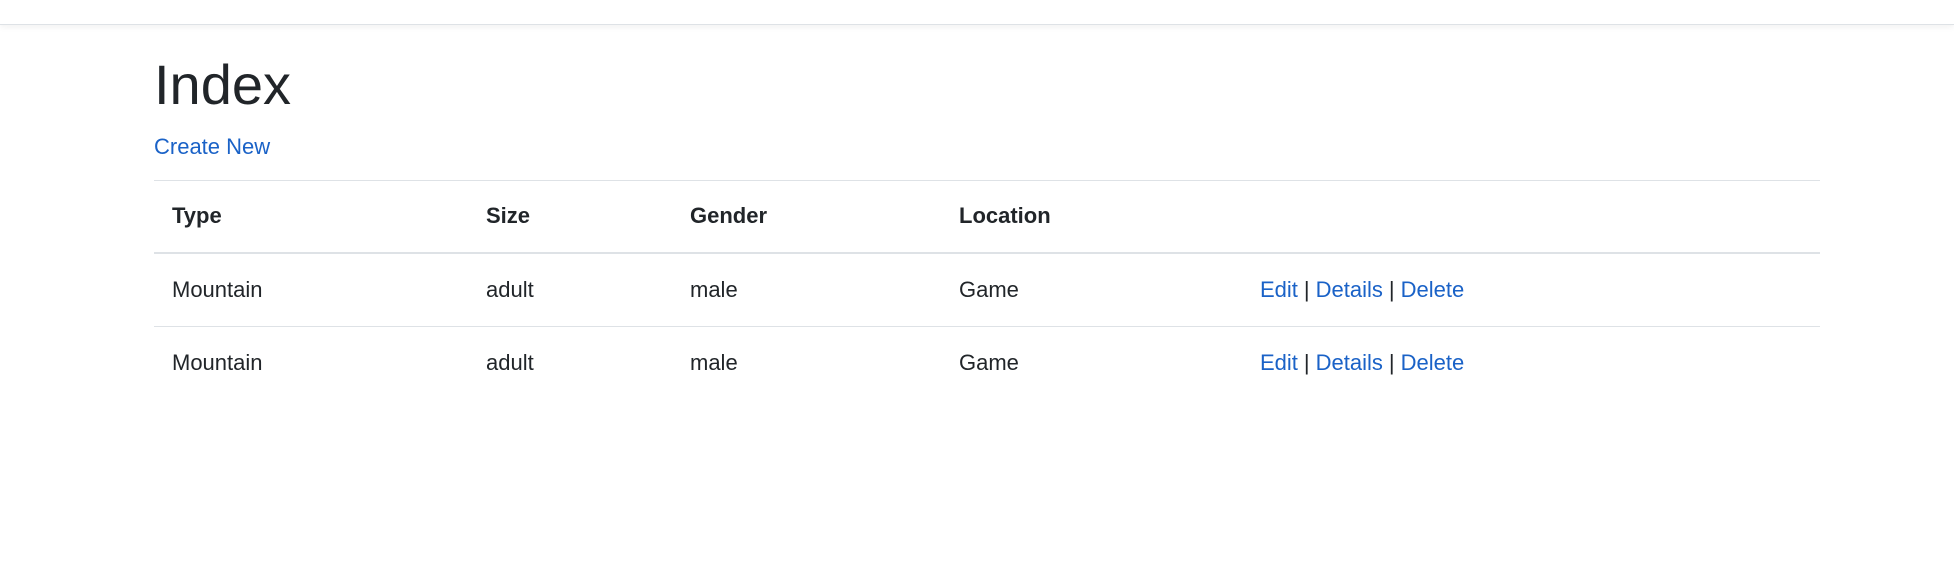 Image resolution: width=1954 pixels, height=581 pixels. I want to click on header-gender: Gender, so click(806, 216).